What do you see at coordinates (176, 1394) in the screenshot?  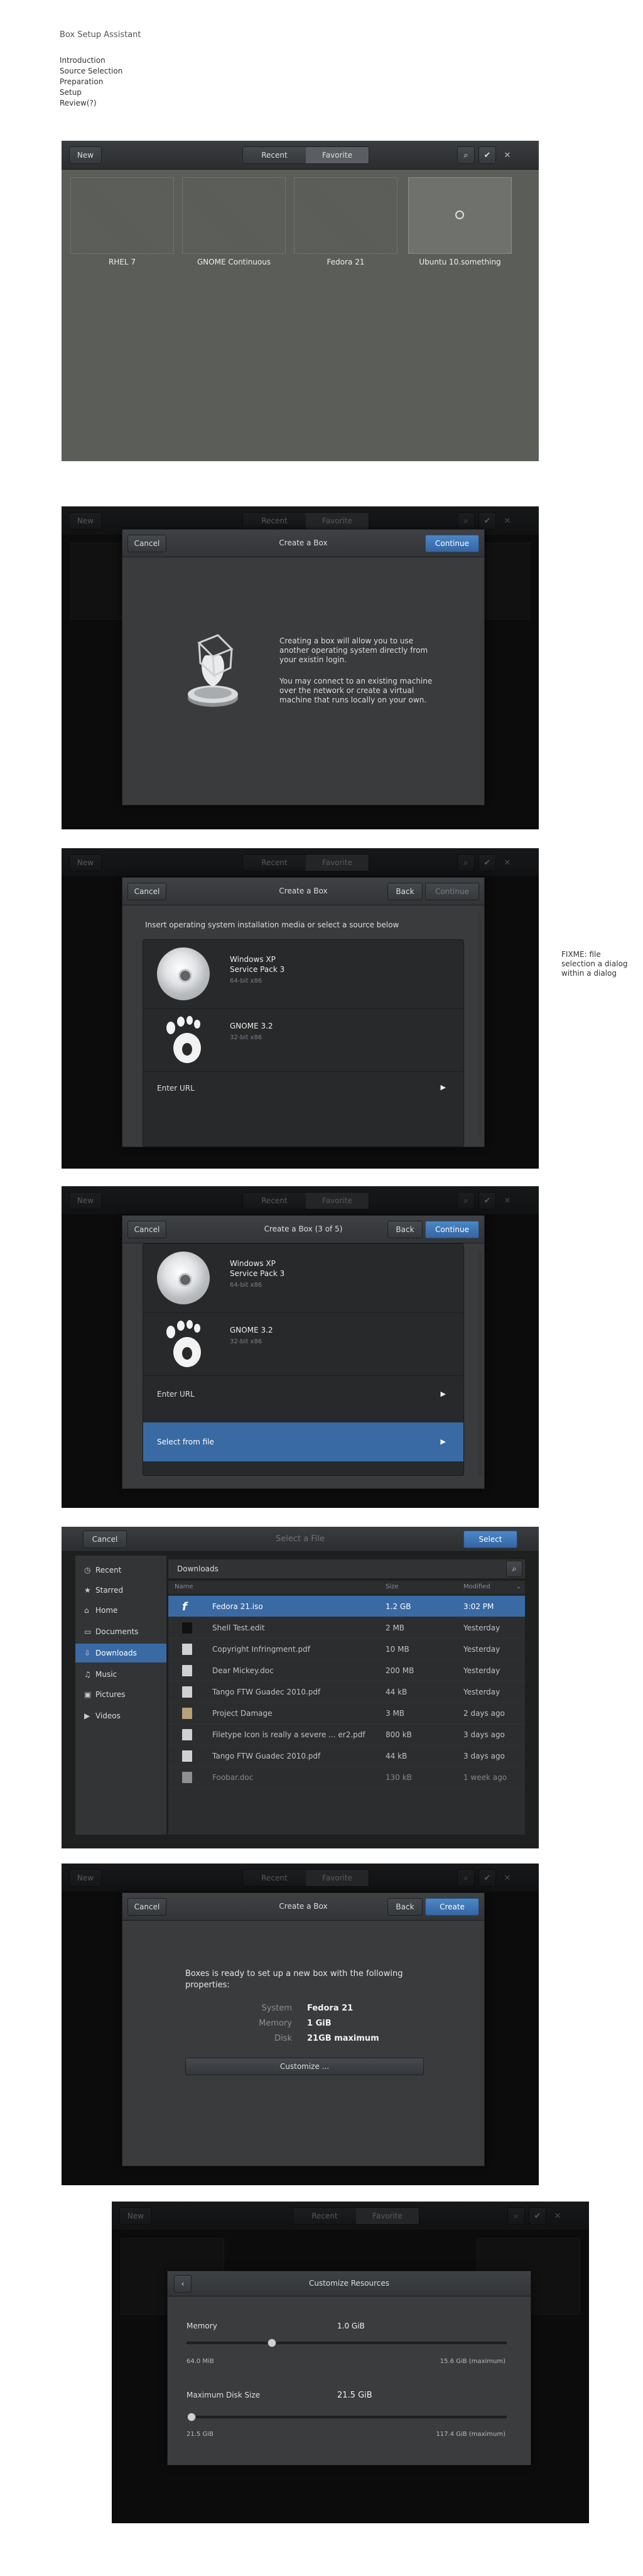 I see `enter-url-label: Enter URL` at bounding box center [176, 1394].